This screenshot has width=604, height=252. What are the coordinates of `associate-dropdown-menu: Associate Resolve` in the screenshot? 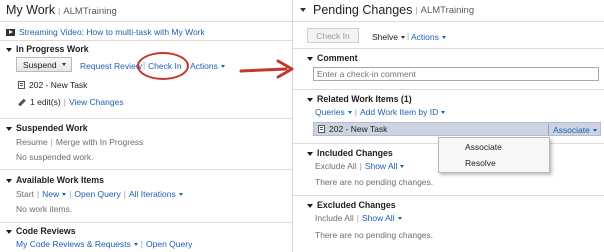 It's located at (494, 155).